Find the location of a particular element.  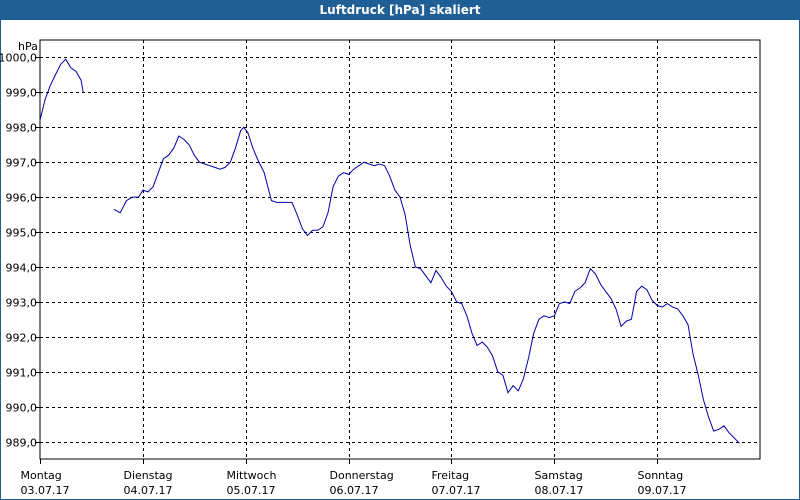

x-tick-date-label: 04.07.17 is located at coordinates (148, 490).